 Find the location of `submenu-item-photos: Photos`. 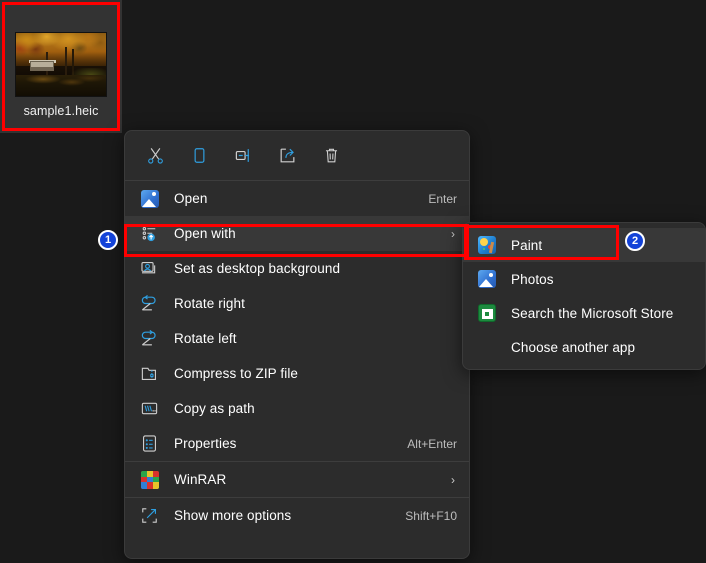

submenu-item-photos: Photos is located at coordinates (584, 279).